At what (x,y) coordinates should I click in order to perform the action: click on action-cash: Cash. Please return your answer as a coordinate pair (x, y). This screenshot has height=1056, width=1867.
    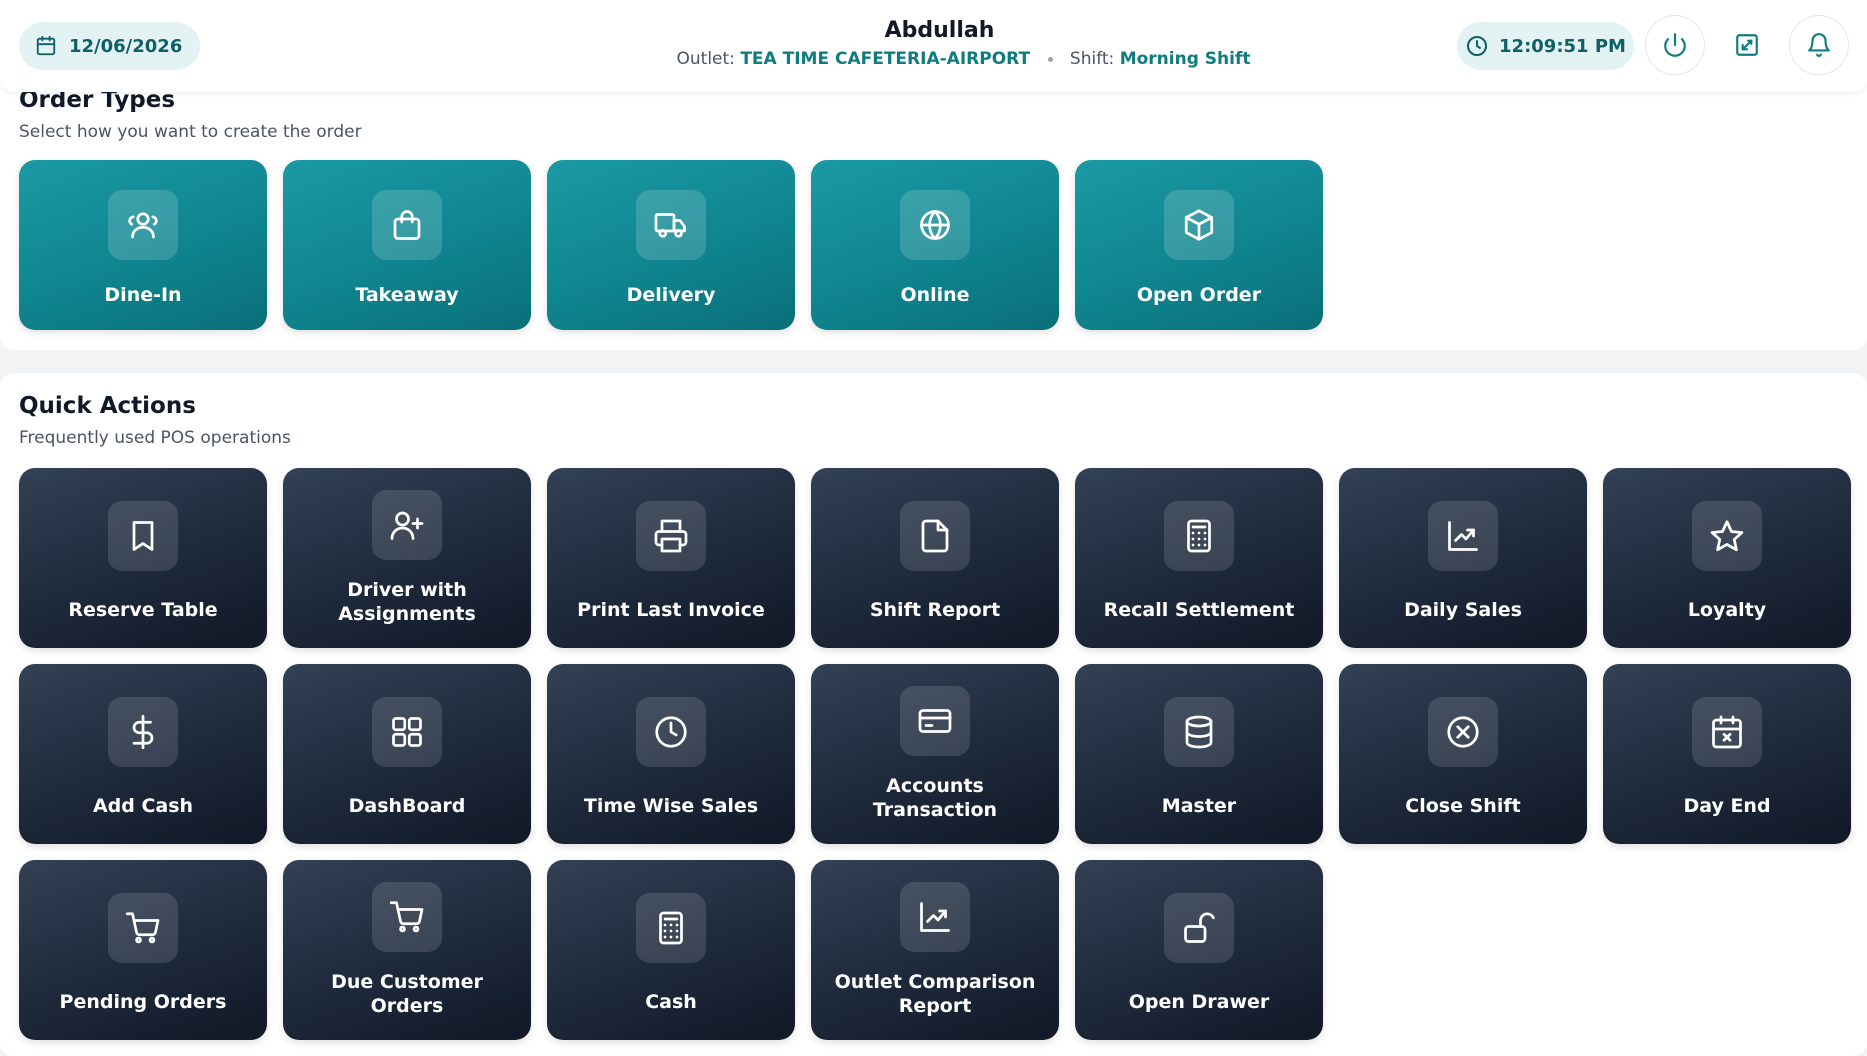
    Looking at the image, I should click on (671, 950).